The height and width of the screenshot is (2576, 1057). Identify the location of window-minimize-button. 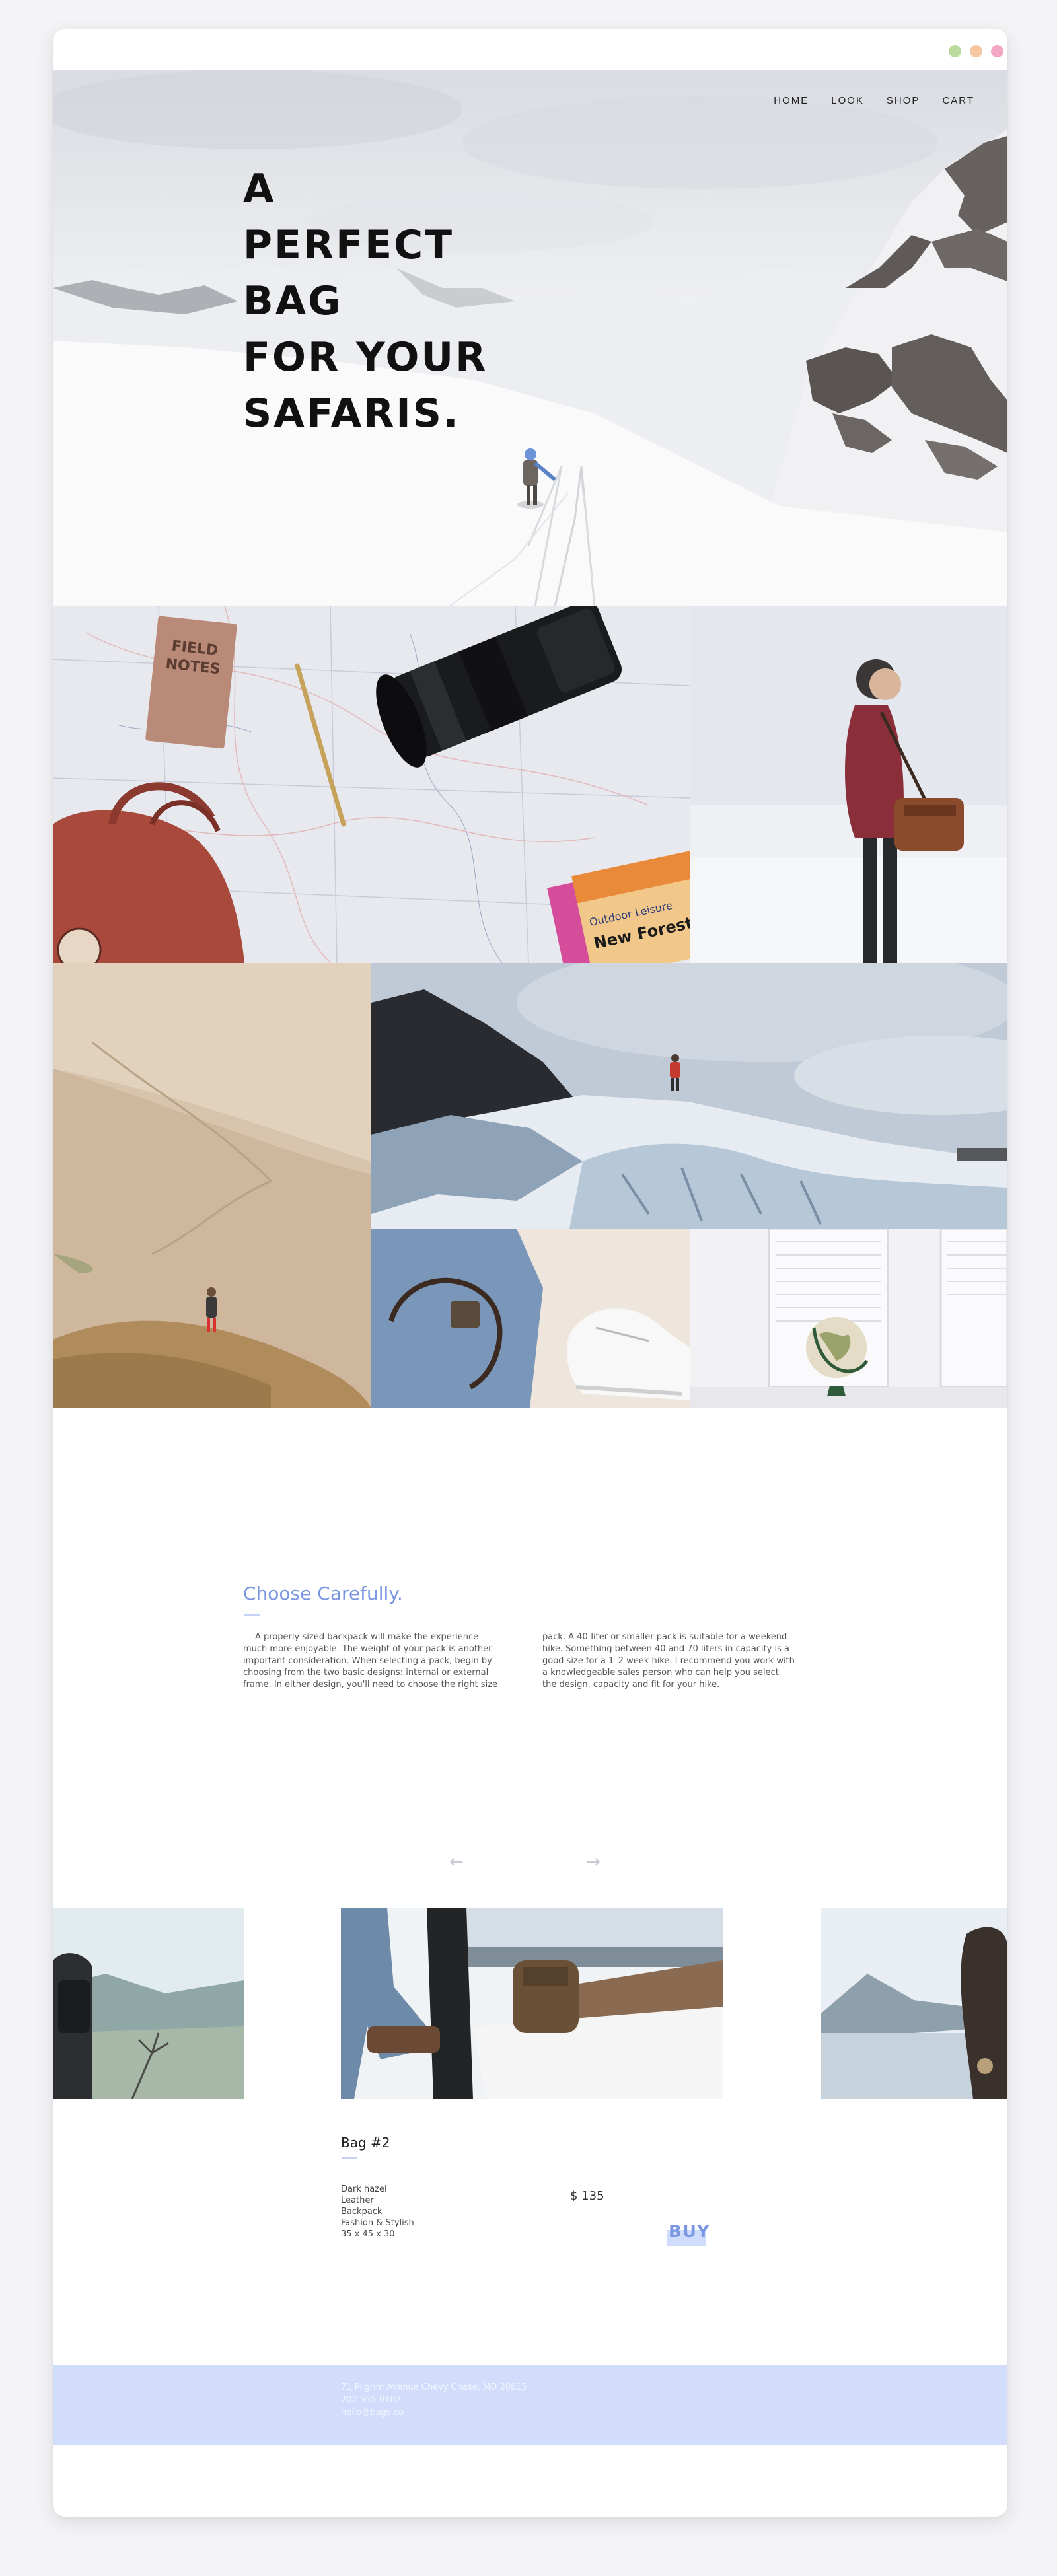
(976, 51).